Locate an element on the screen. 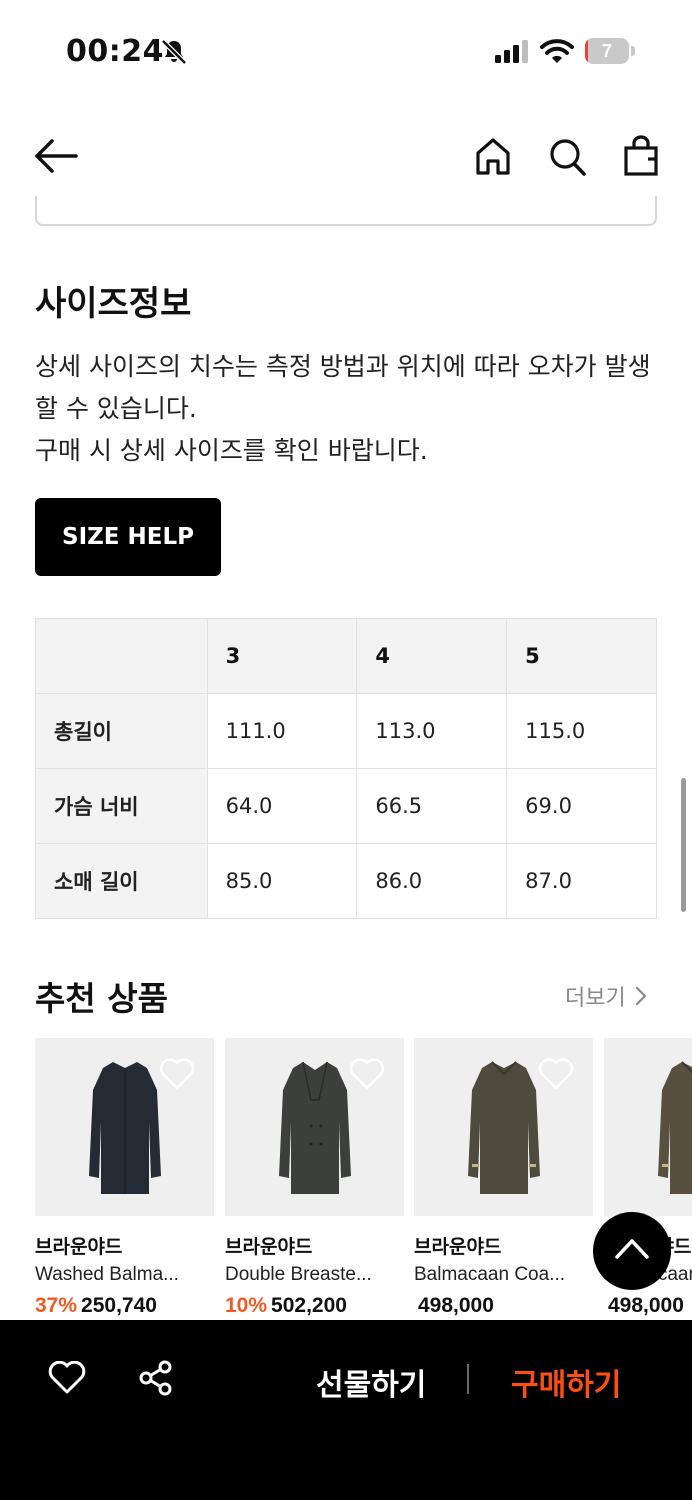 This screenshot has height=1500, width=692. shopping-bag-icon is located at coordinates (641, 156).